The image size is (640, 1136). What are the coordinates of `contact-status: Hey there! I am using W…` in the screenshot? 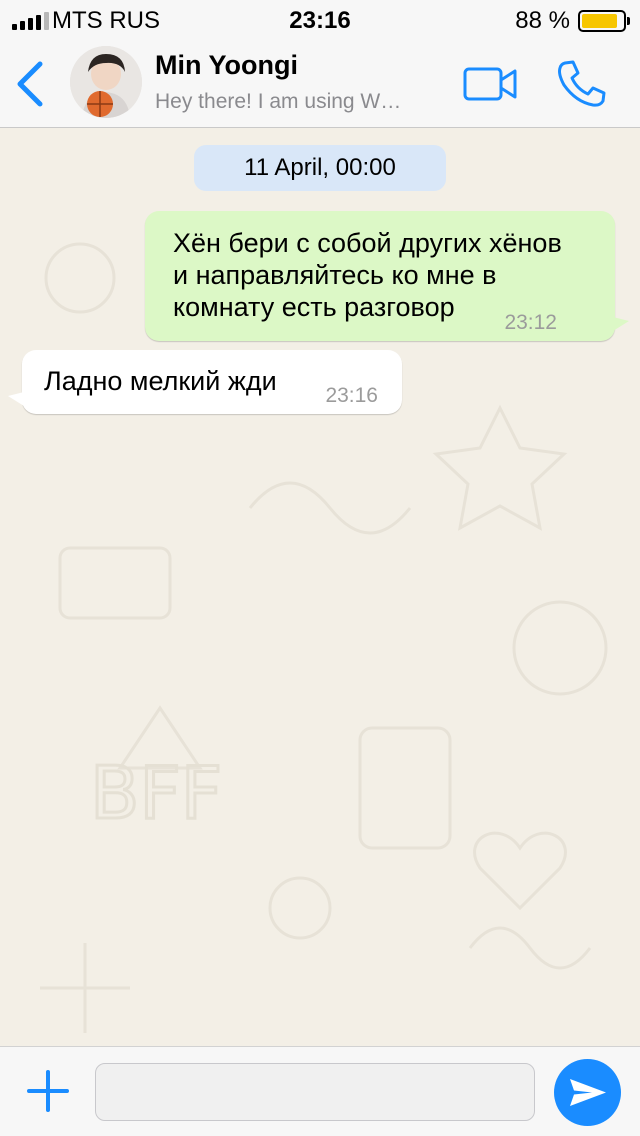 It's located at (295, 102).